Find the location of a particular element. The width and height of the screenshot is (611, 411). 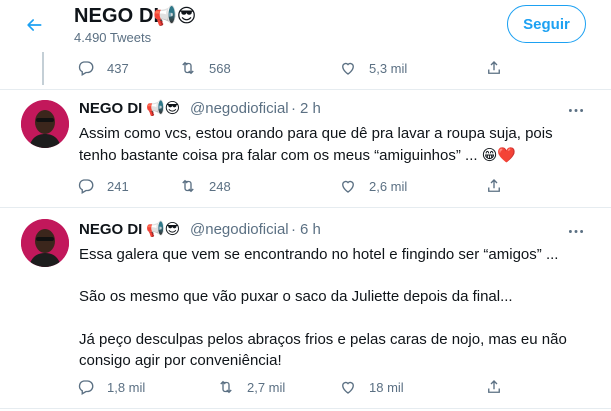

reply-count: 1,8 mil is located at coordinates (126, 387).